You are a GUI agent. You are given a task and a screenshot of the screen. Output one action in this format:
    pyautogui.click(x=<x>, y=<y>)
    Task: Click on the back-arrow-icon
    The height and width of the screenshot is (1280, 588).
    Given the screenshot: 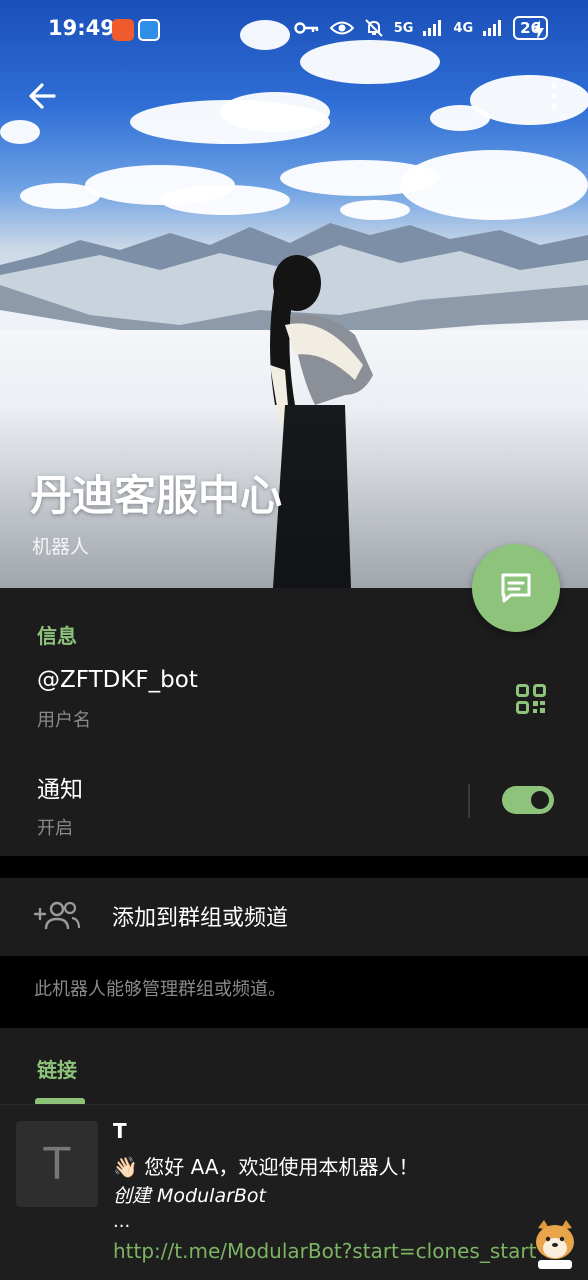 What is the action you would take?
    pyautogui.click(x=42, y=96)
    